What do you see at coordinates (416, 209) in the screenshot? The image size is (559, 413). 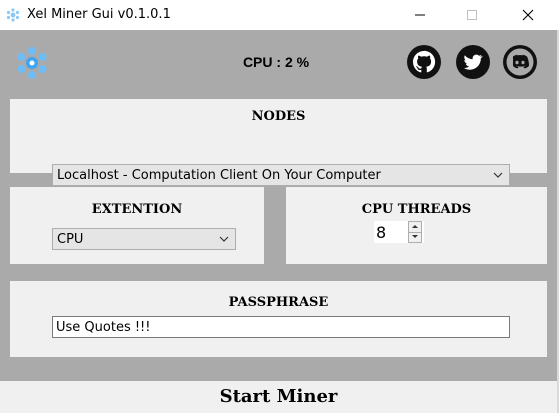 I see `cpu-threads-title: CPU THREADS` at bounding box center [416, 209].